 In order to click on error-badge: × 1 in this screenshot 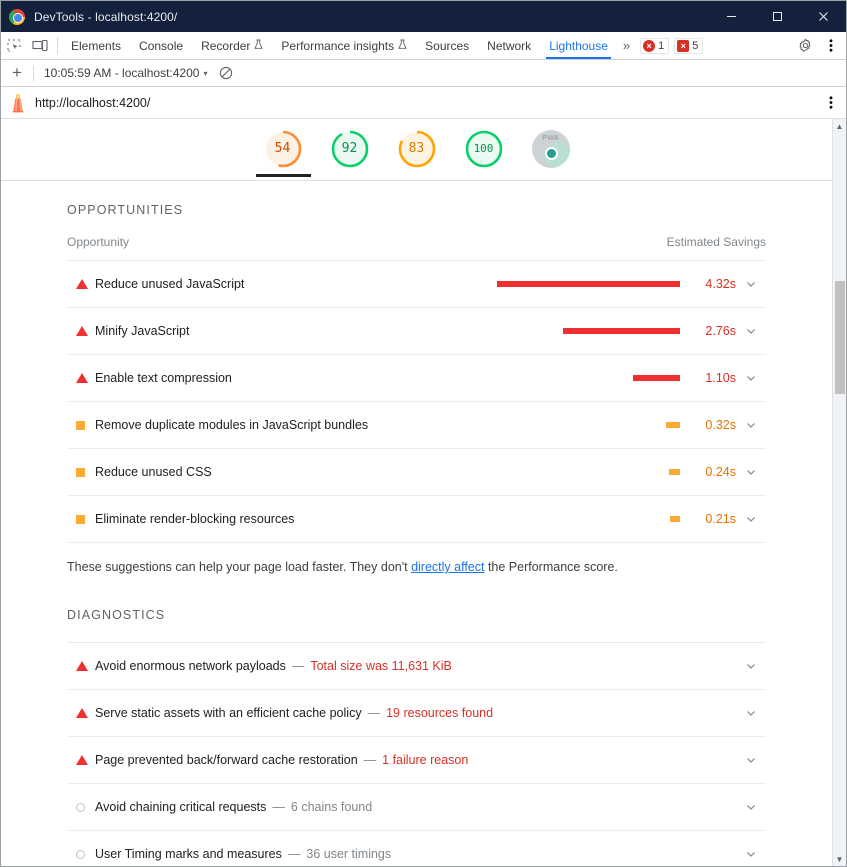, I will do `click(655, 45)`.